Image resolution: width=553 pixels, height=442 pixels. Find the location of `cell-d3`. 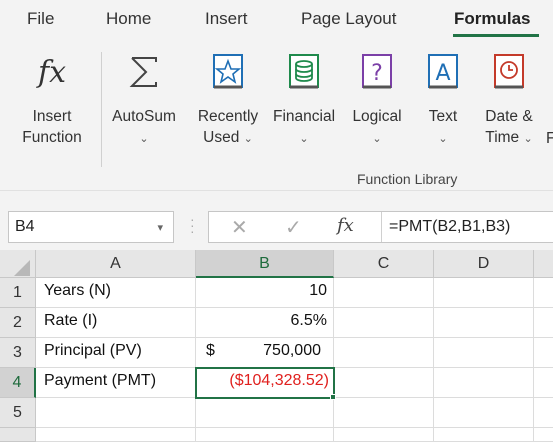

cell-d3 is located at coordinates (484, 353).